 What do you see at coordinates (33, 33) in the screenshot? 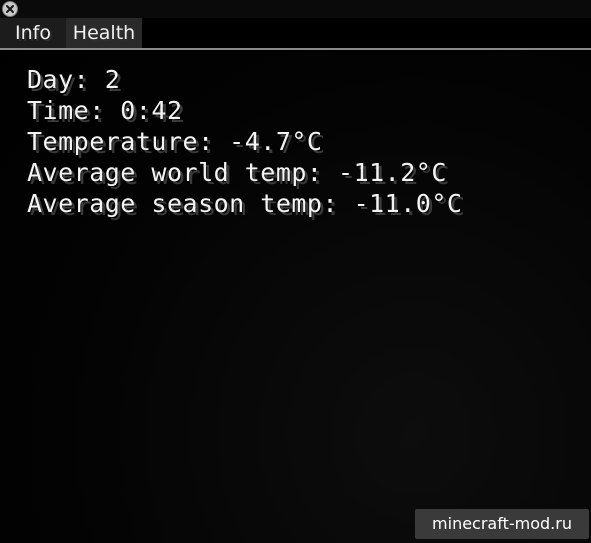
I see `tab-info: Info` at bounding box center [33, 33].